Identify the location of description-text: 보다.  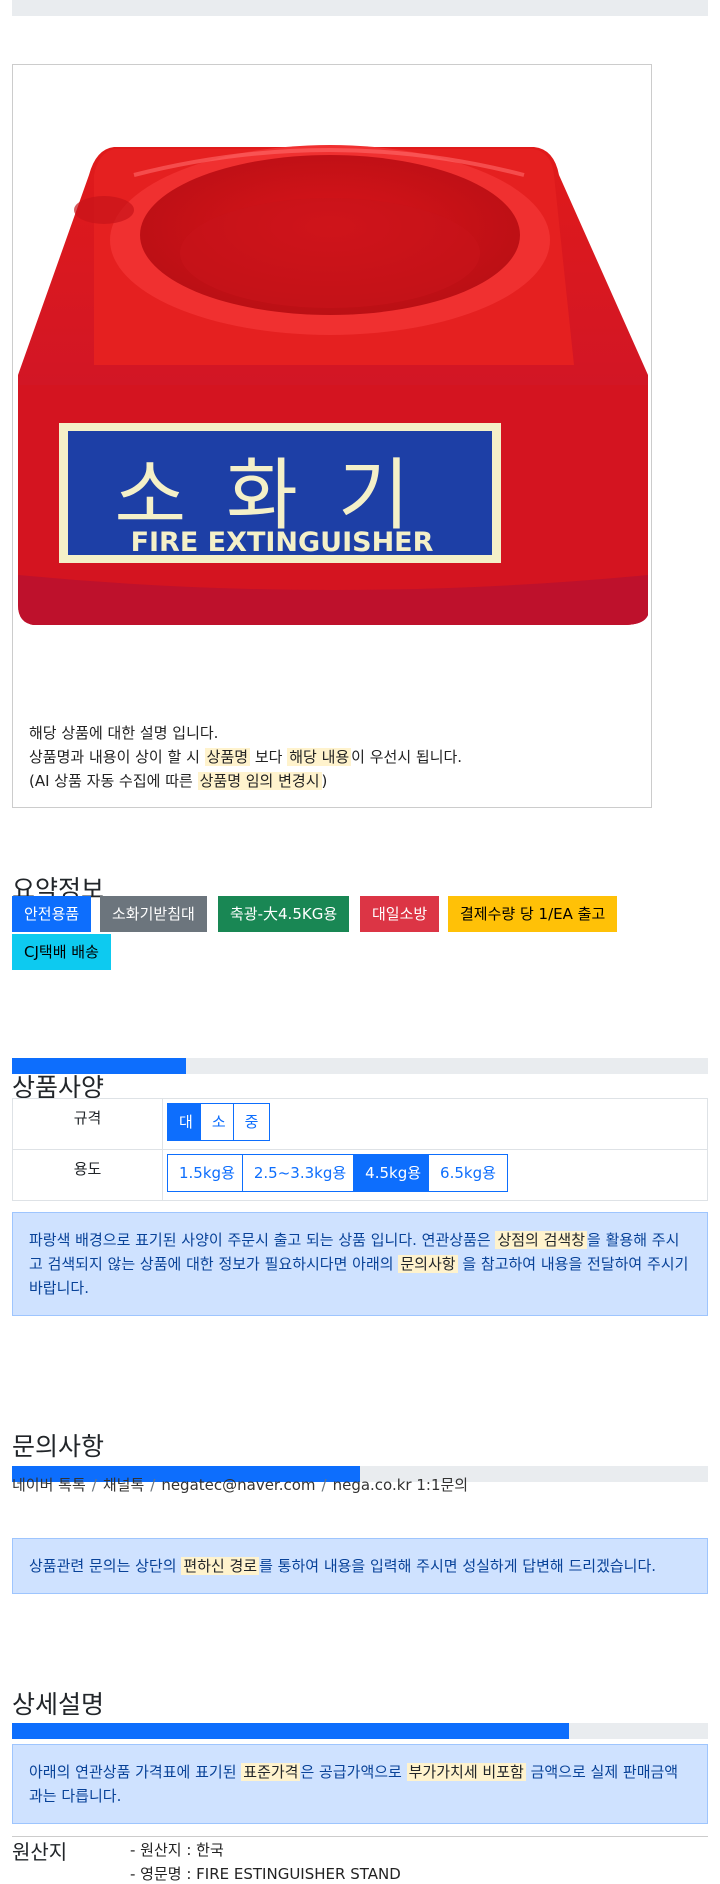
(269, 757).